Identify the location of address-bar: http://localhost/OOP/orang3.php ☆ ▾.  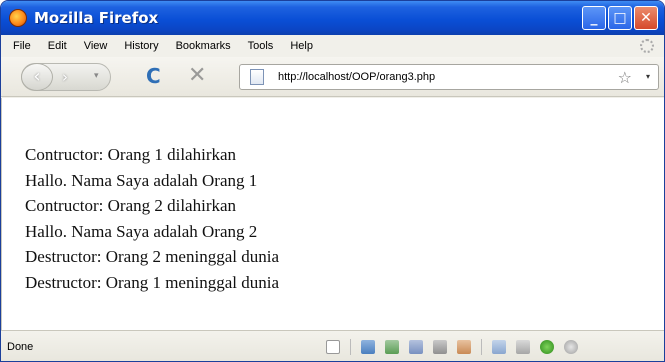
(449, 77).